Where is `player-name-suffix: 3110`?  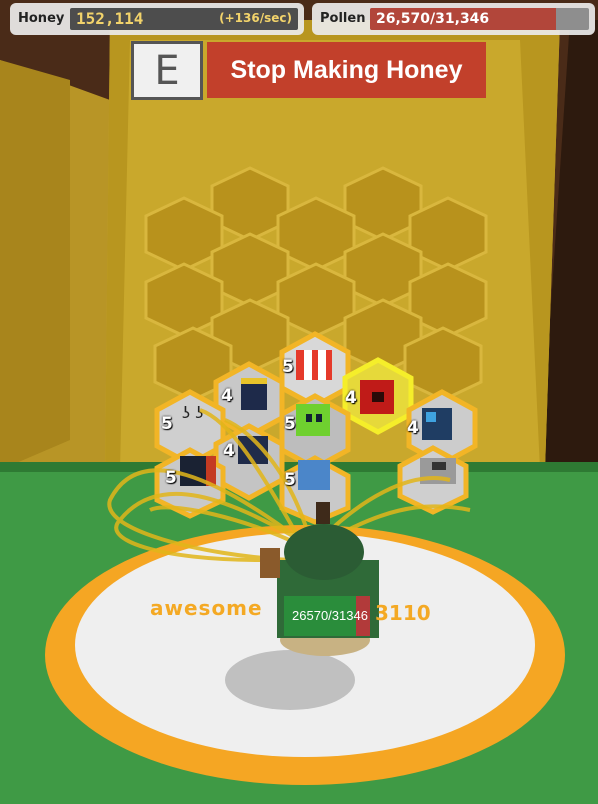
player-name-suffix: 3110 is located at coordinates (403, 613).